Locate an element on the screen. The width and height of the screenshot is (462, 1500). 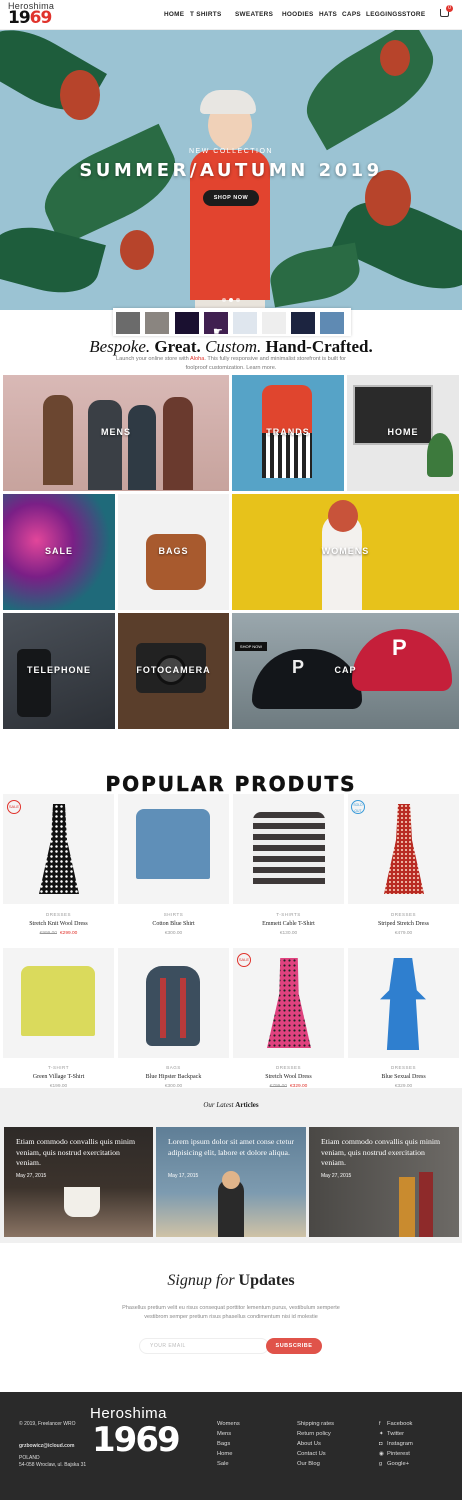
footer-link-mens: Mens is located at coordinates (224, 1434).